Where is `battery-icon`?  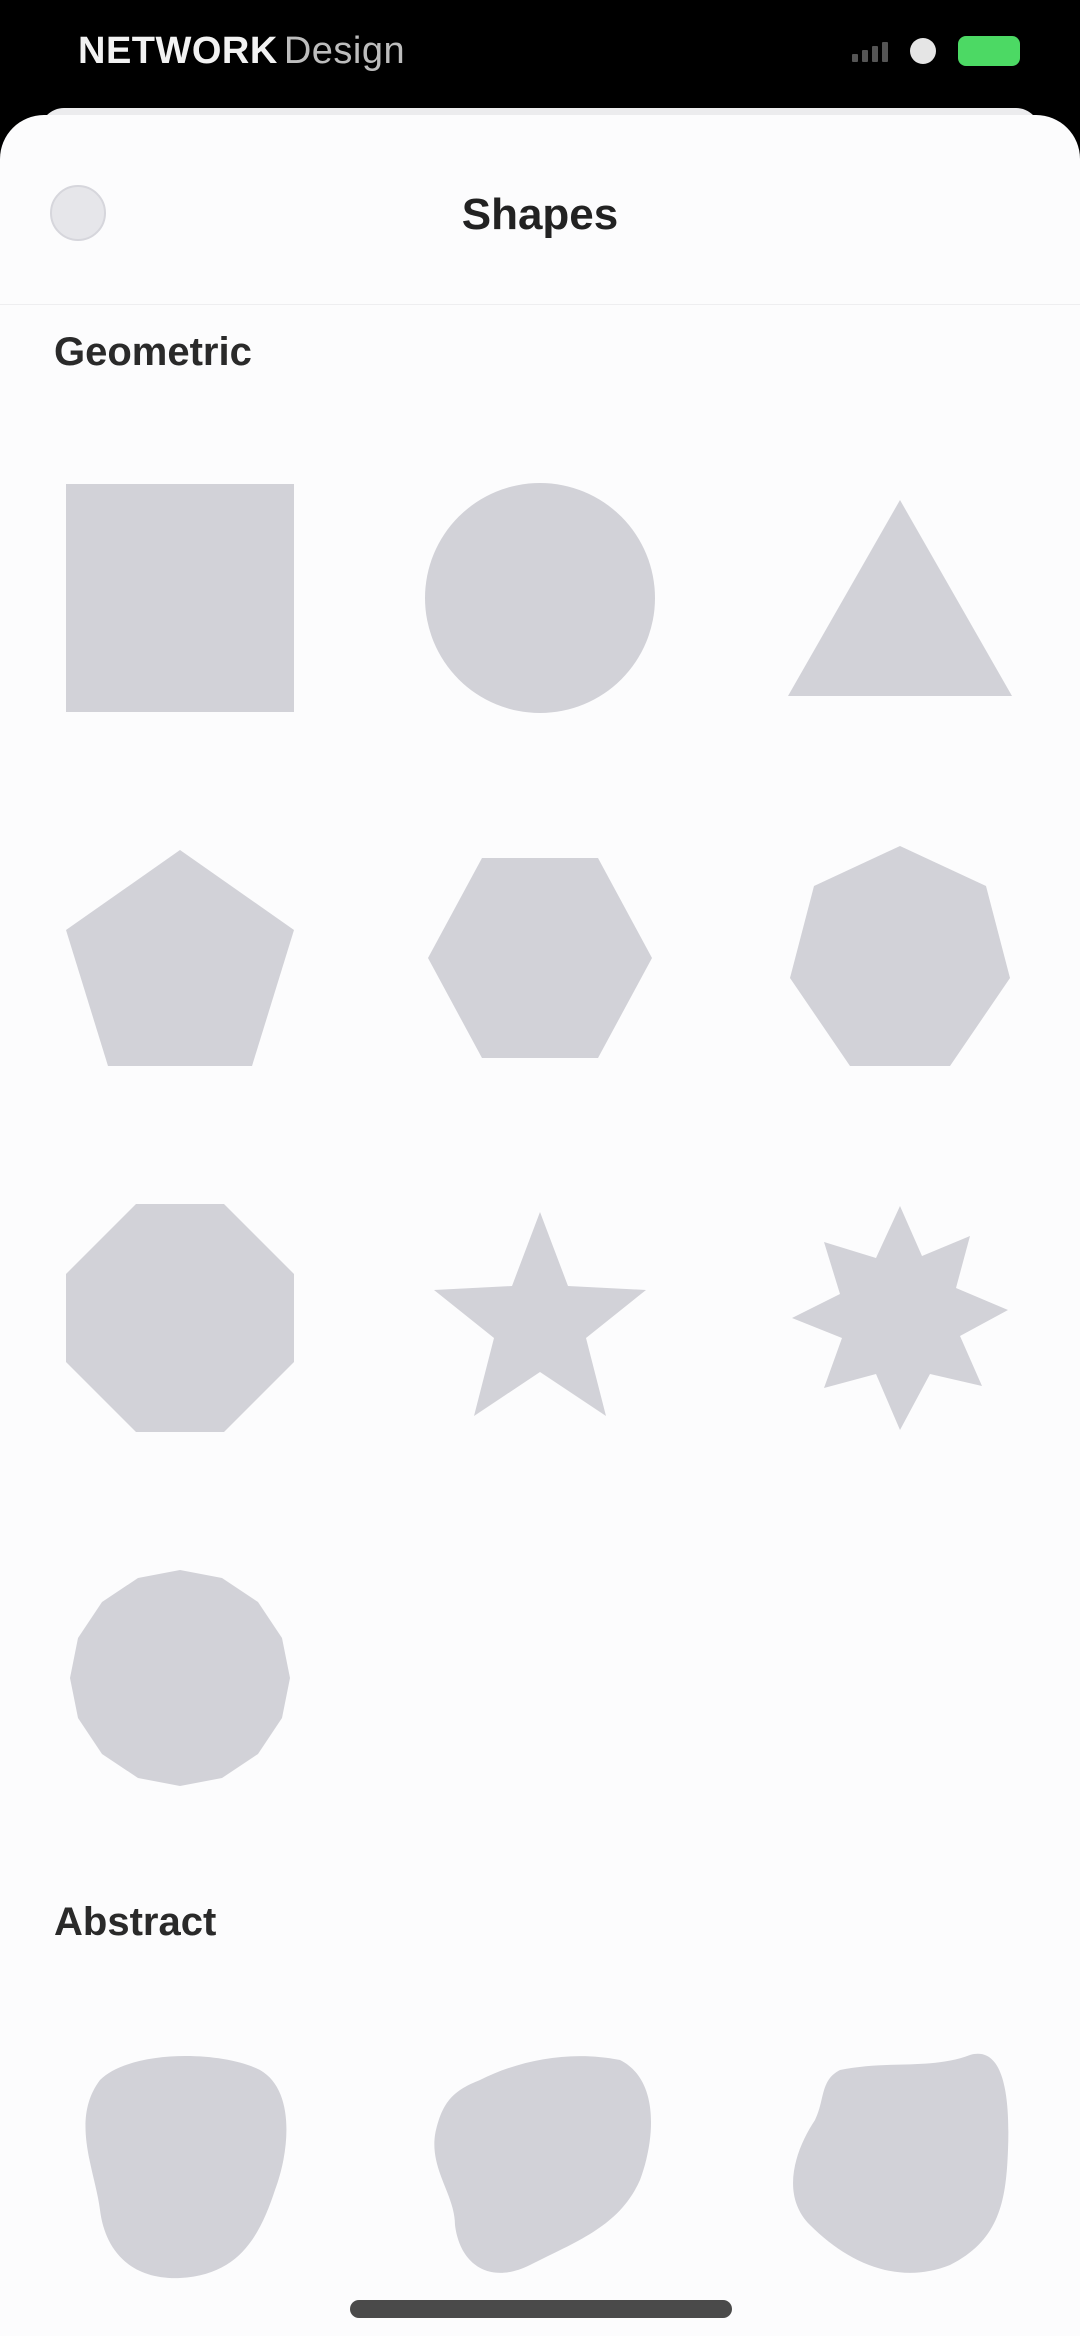 battery-icon is located at coordinates (989, 51).